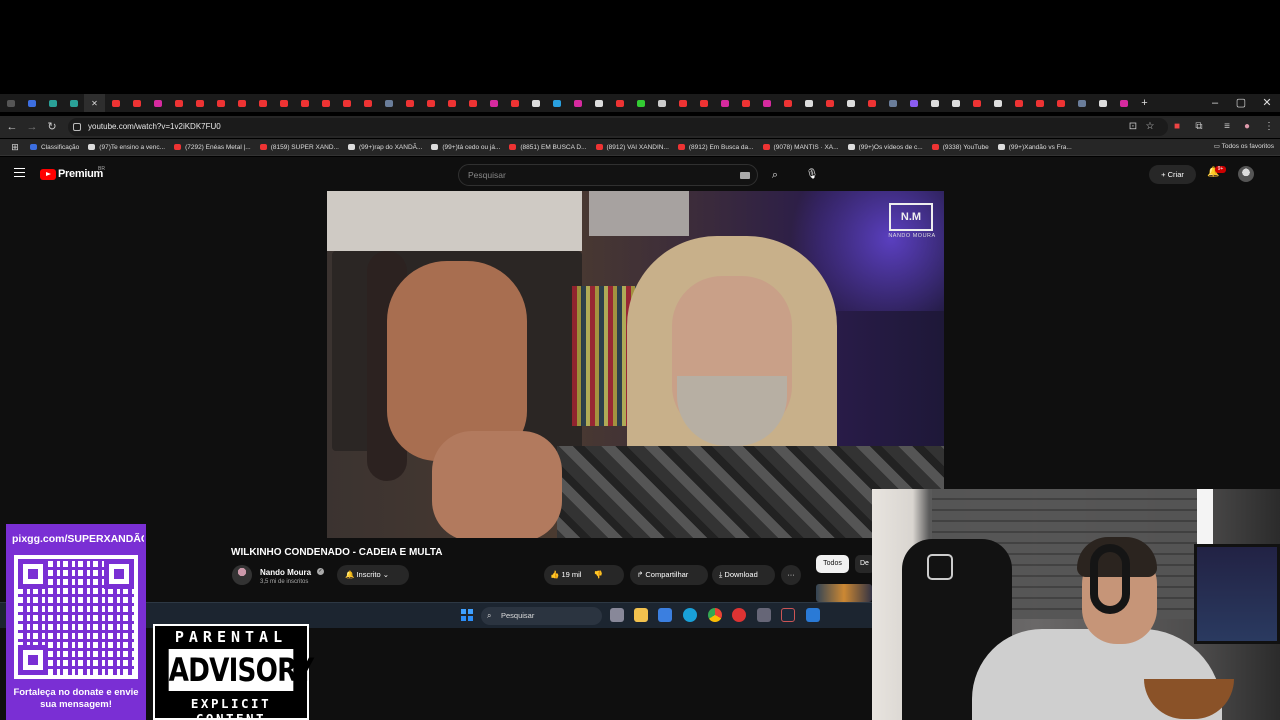  What do you see at coordinates (618, 127) in the screenshot?
I see `url-field: youtube.com/watch?v=1v2iKDK7FU0` at bounding box center [618, 127].